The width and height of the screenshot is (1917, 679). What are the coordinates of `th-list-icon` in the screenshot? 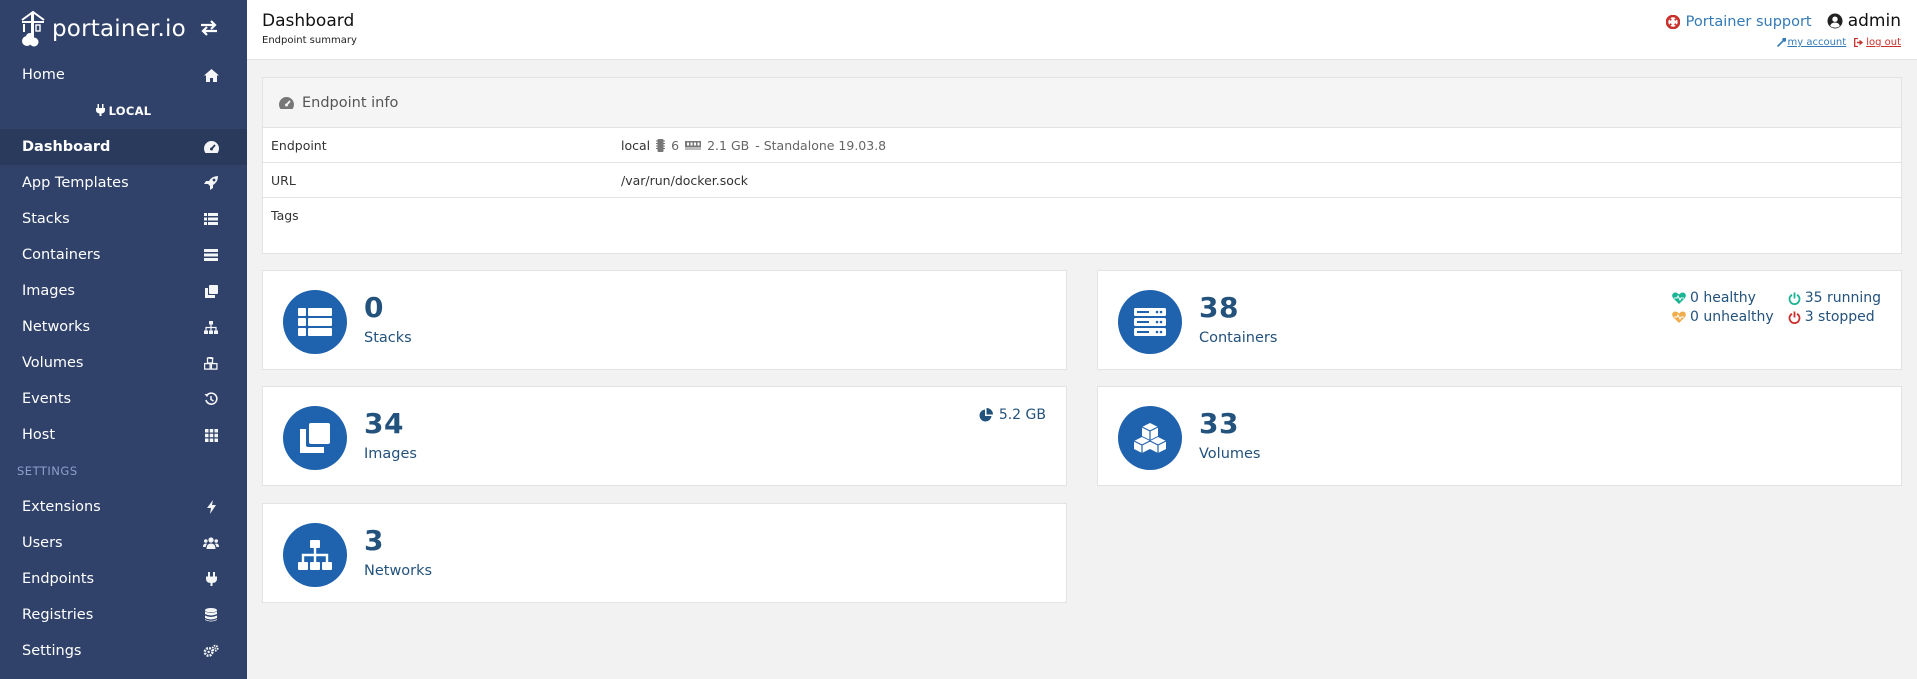 It's located at (211, 219).